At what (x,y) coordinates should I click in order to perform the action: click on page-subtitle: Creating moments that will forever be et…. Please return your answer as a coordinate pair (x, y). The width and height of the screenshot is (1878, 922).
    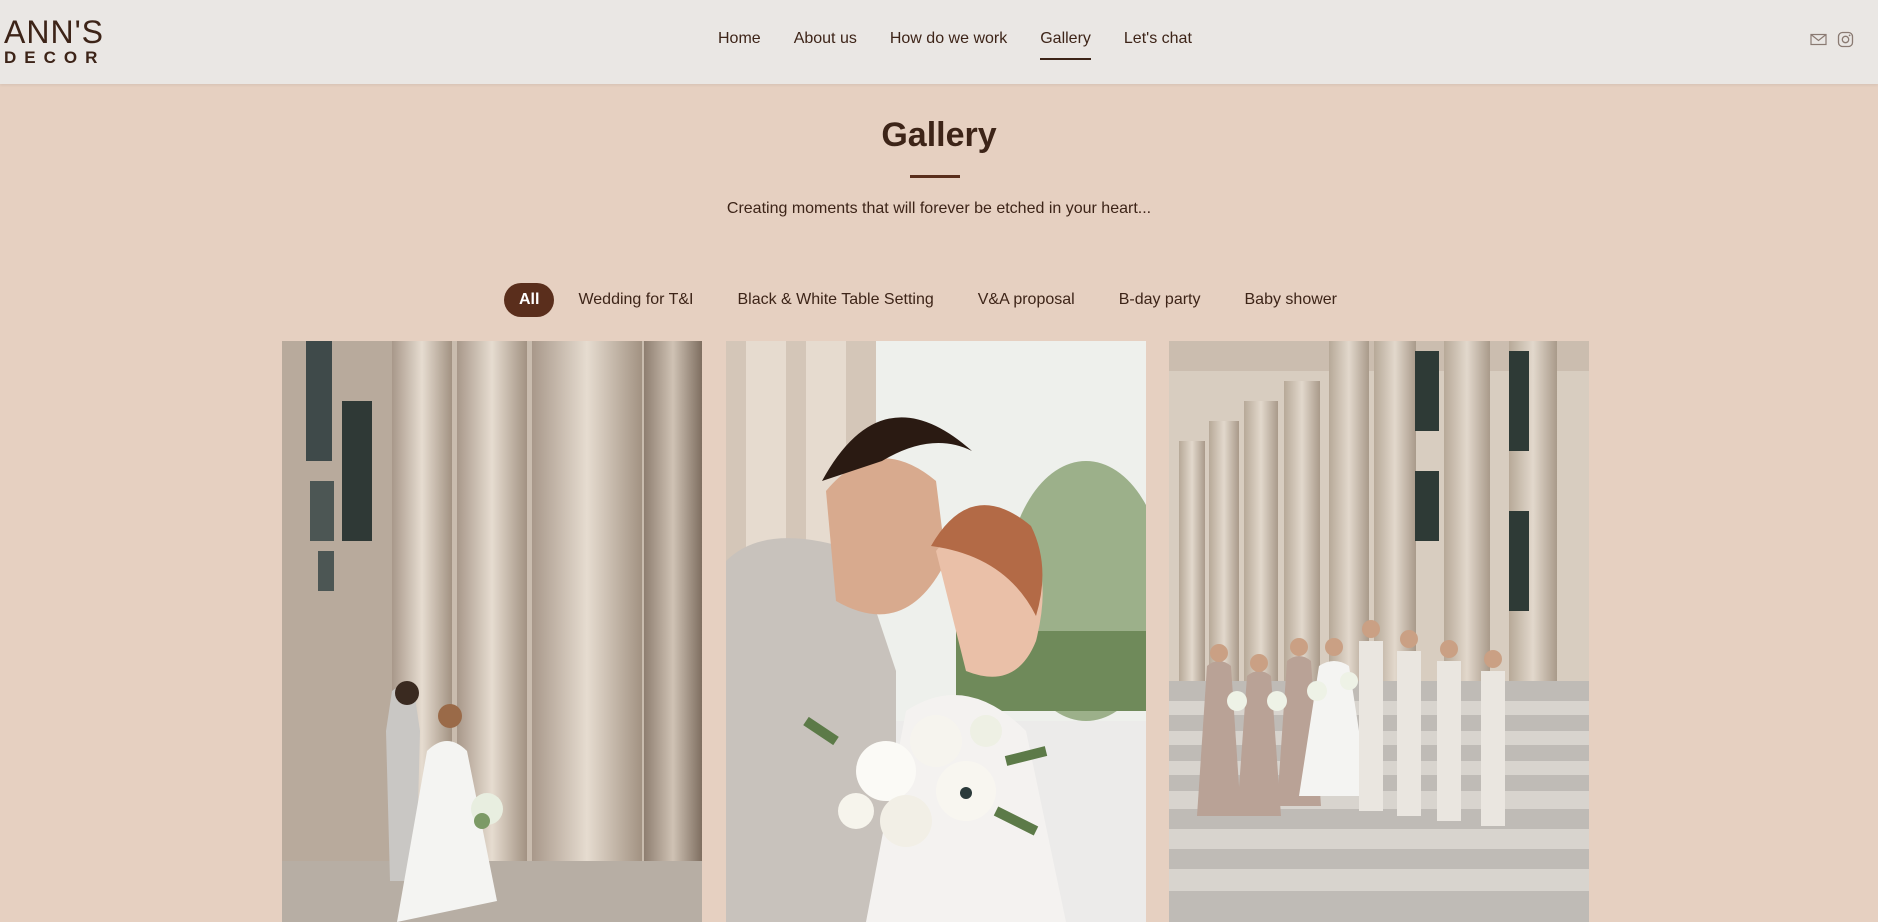
    Looking at the image, I should click on (939, 208).